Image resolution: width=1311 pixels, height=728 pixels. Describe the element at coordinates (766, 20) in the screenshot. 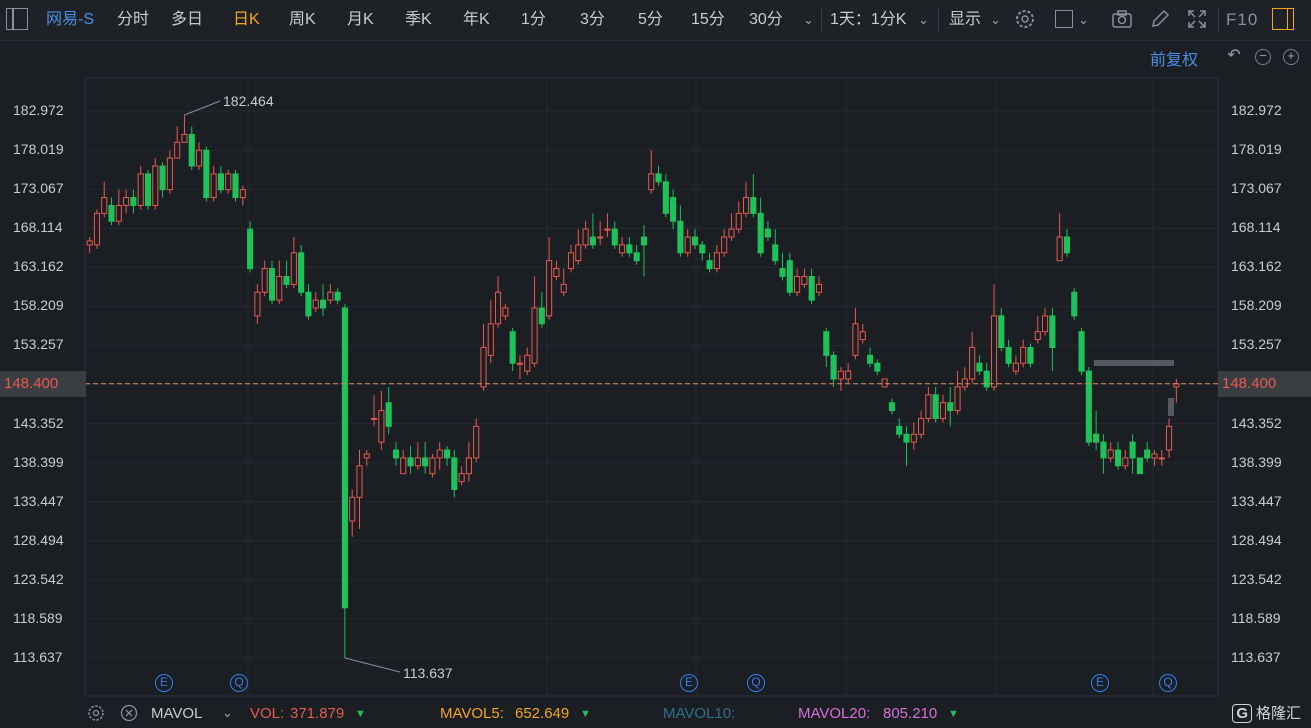

I see `tab-period-11: 30分` at that location.